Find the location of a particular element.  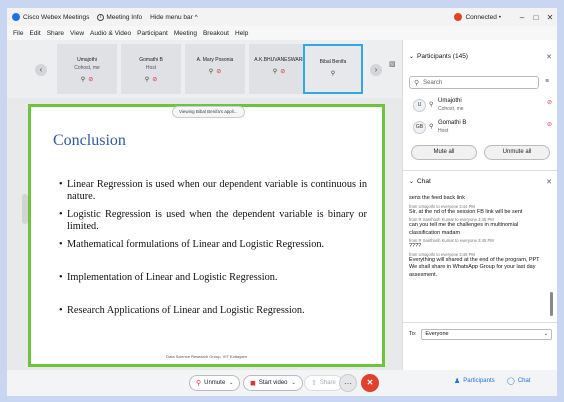

close-chat-button: ✕ is located at coordinates (549, 182).